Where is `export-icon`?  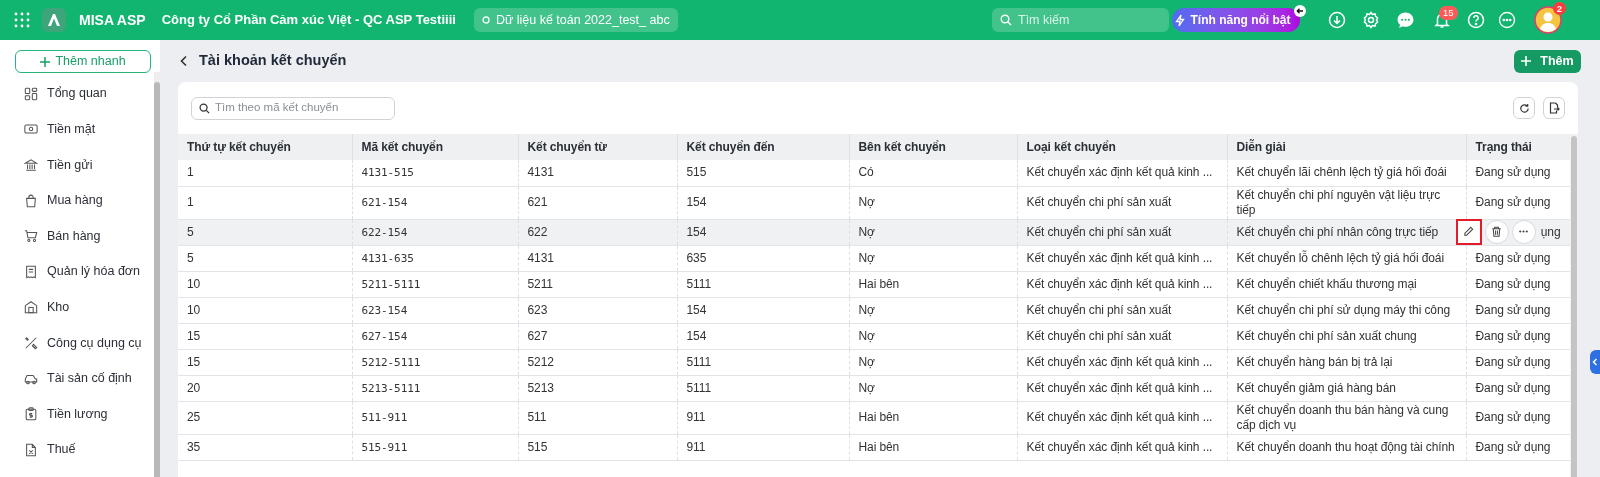 export-icon is located at coordinates (1554, 108).